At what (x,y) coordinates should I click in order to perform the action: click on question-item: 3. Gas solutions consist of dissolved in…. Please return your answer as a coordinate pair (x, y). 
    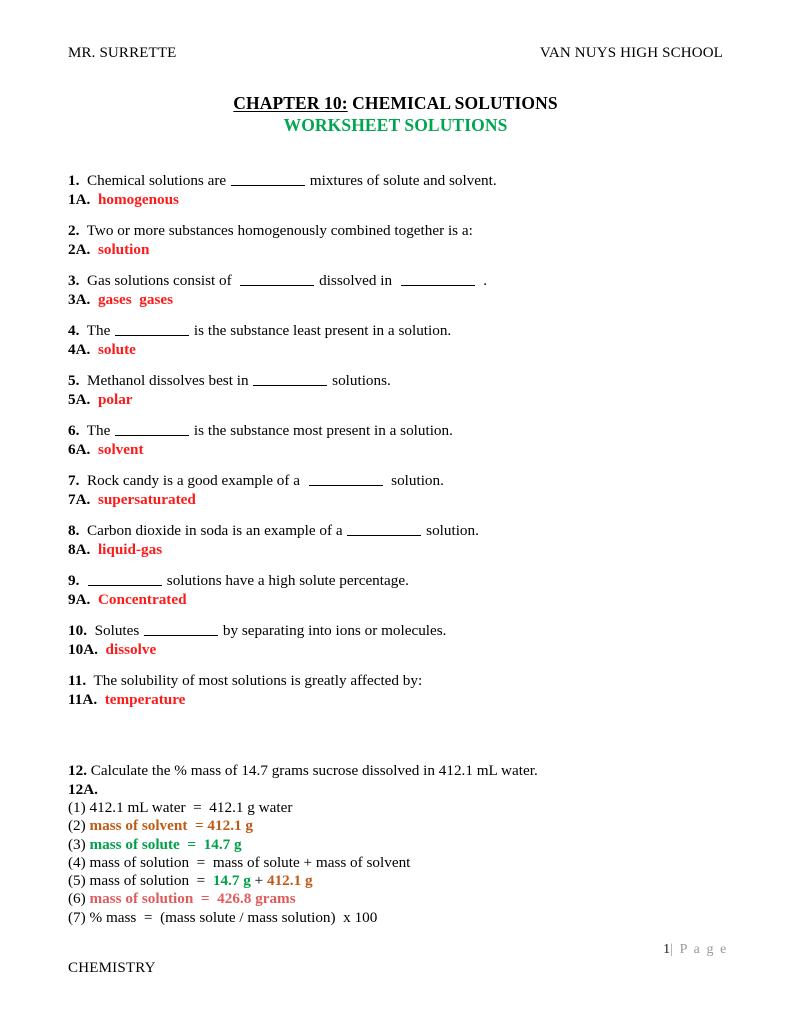
    Looking at the image, I should click on (398, 290).